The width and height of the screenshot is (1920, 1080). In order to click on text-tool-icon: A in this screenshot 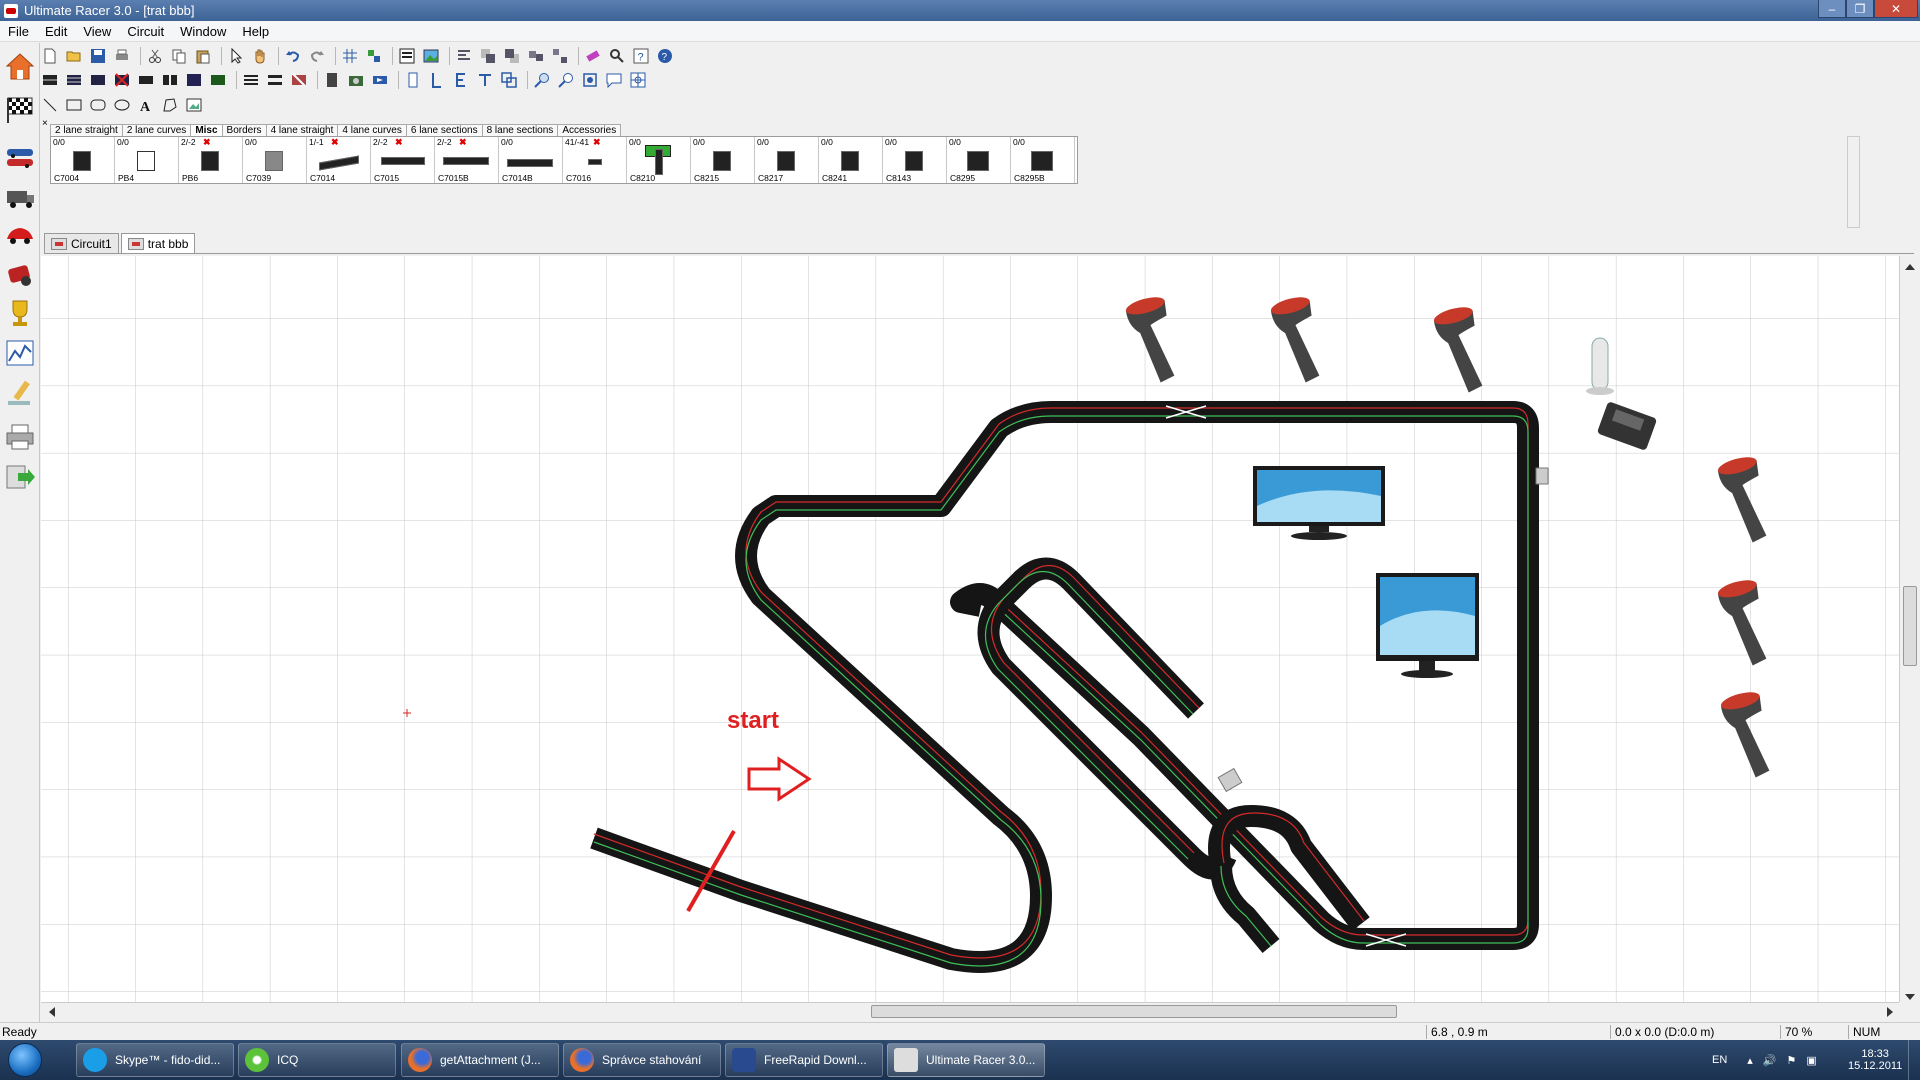, I will do `click(146, 105)`.